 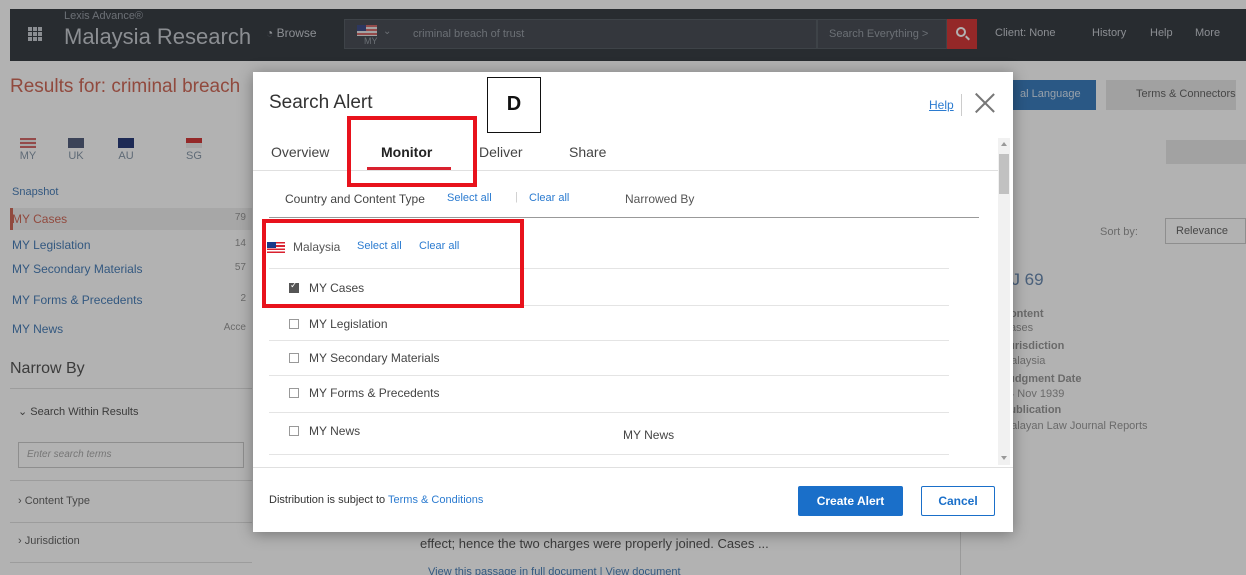 What do you see at coordinates (587, 152) in the screenshot?
I see `tab-share: Share` at bounding box center [587, 152].